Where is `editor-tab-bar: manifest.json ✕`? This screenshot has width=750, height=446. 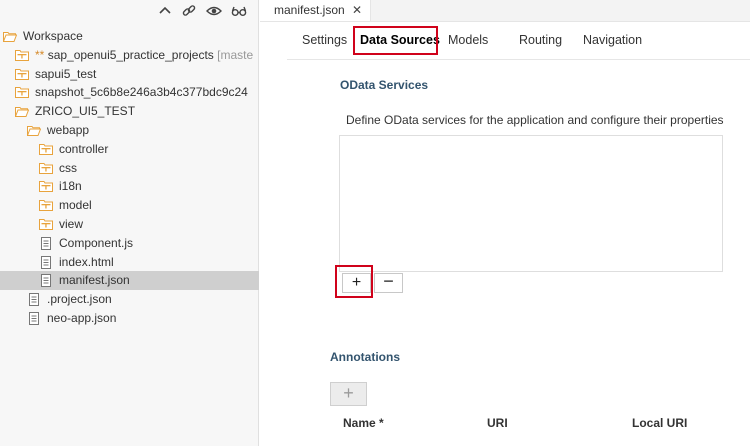
editor-tab-bar: manifest.json ✕ is located at coordinates (505, 11).